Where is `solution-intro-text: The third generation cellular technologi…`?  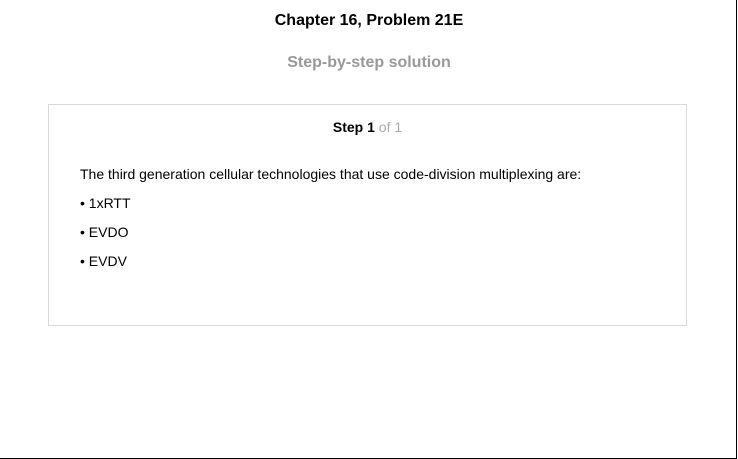 solution-intro-text: The third generation cellular technologi… is located at coordinates (331, 174).